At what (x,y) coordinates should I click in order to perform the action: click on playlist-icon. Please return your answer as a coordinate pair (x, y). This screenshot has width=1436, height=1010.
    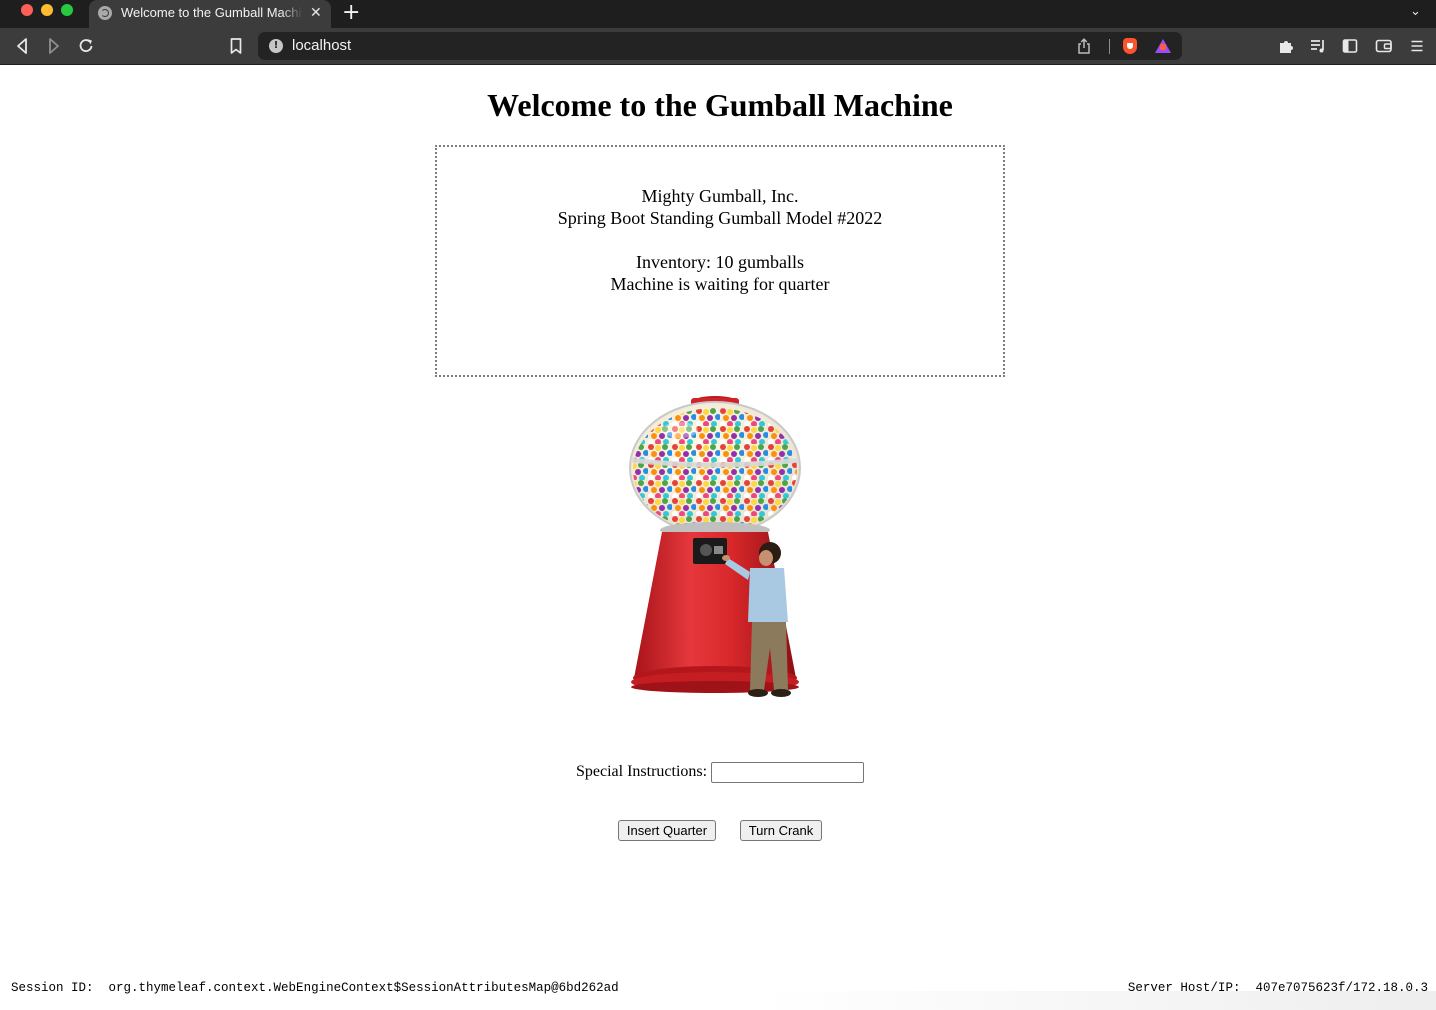
    Looking at the image, I should click on (1318, 46).